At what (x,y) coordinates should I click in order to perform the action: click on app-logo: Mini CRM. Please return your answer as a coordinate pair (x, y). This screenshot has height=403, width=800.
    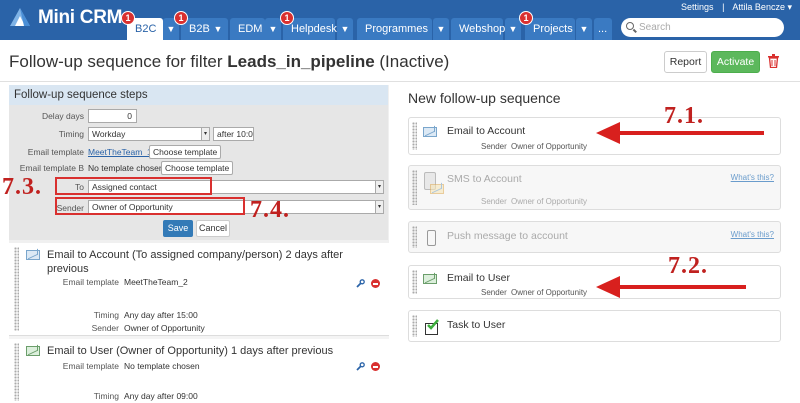
    Looking at the image, I should click on (65, 18).